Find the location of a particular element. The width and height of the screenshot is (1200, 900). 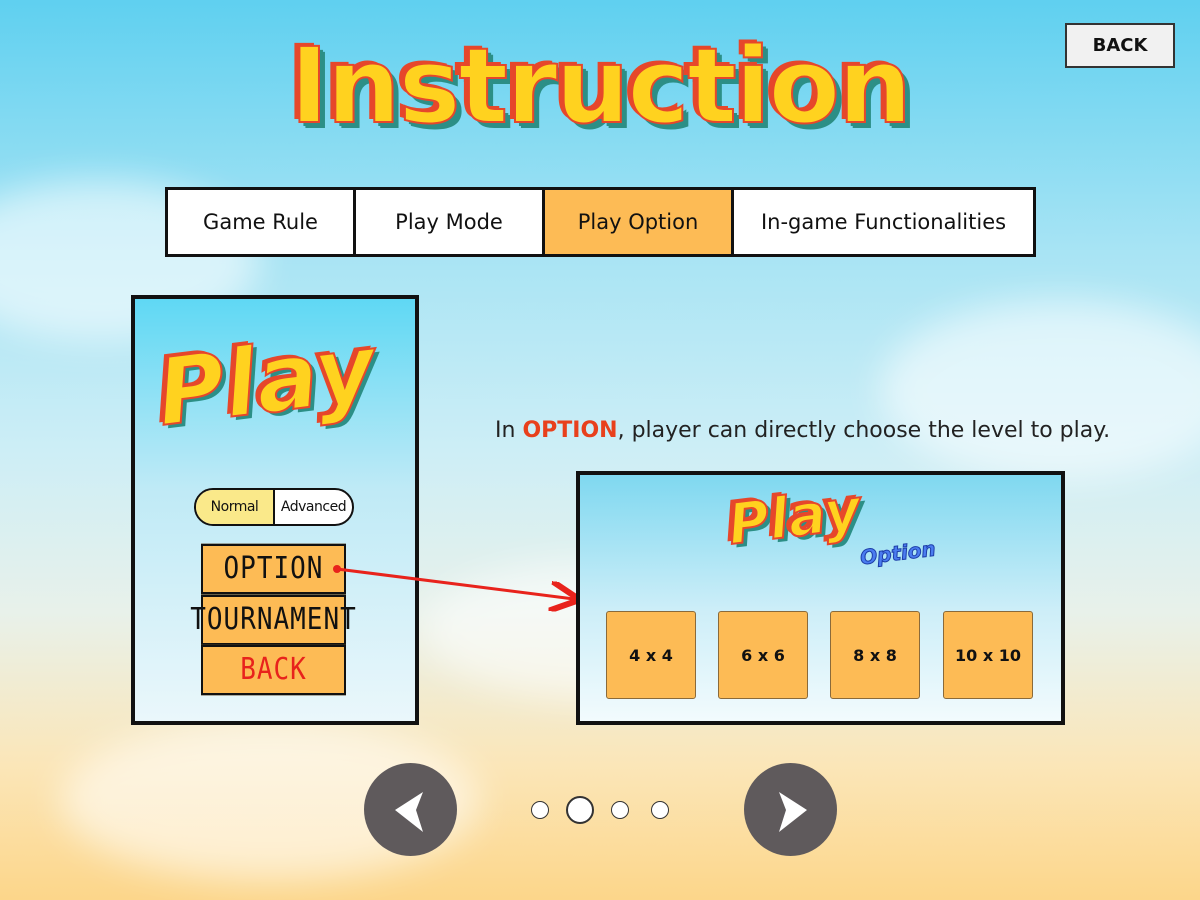

level-6x6: 6 x 6 is located at coordinates (763, 655).